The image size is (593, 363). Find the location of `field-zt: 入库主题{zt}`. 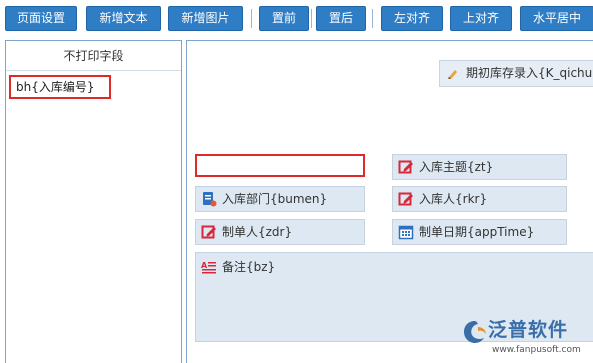

field-zt: 入库主题{zt} is located at coordinates (479, 167).